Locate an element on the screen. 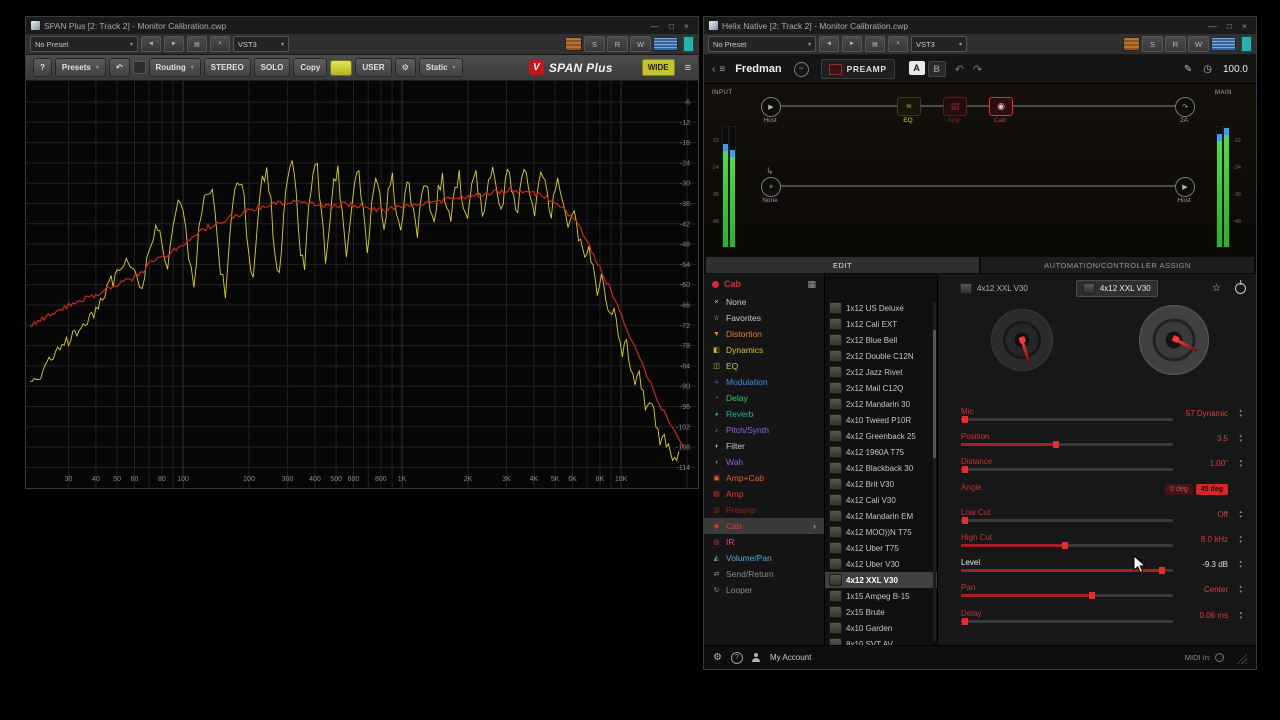 The width and height of the screenshot is (1280, 720). model-item-4x12-mandarin-em: 4x12 Mandarin EM is located at coordinates (881, 516).